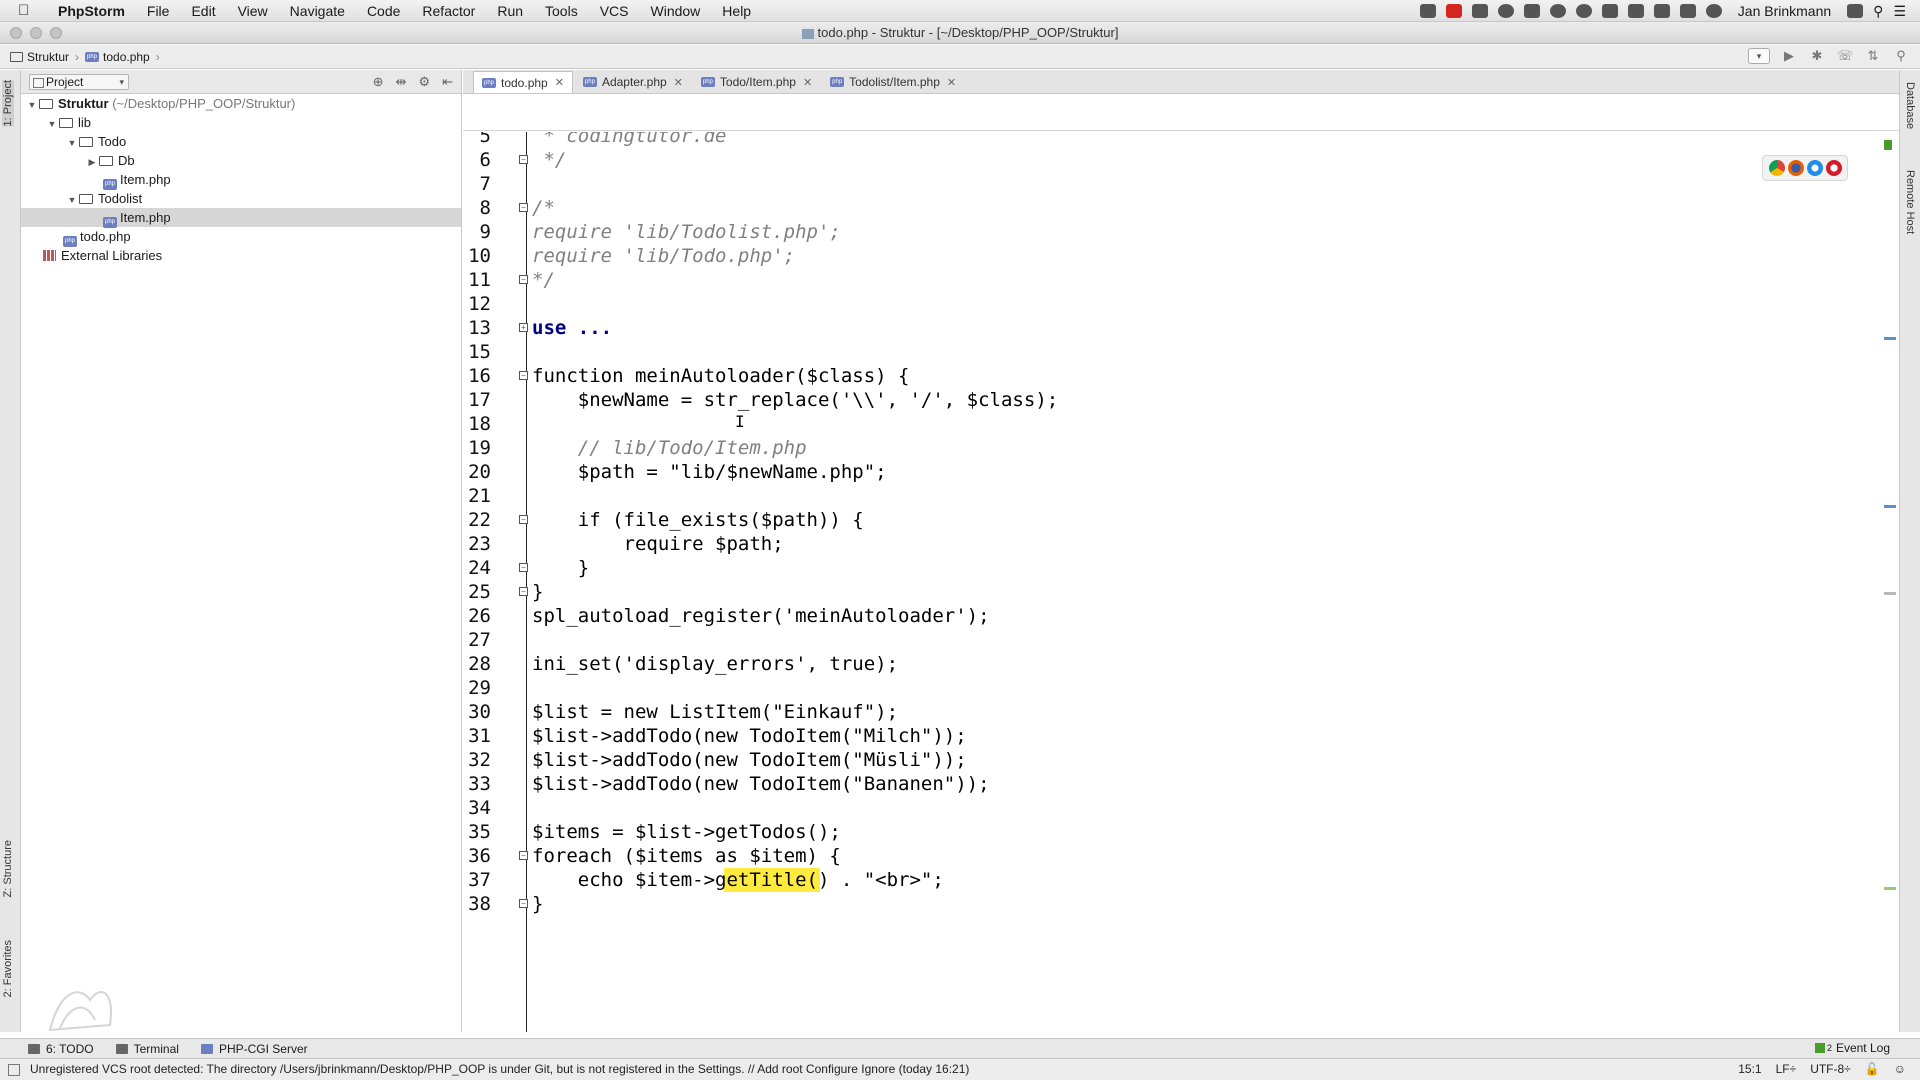  I want to click on toggle-tool-windows-icon, so click(14, 1070).